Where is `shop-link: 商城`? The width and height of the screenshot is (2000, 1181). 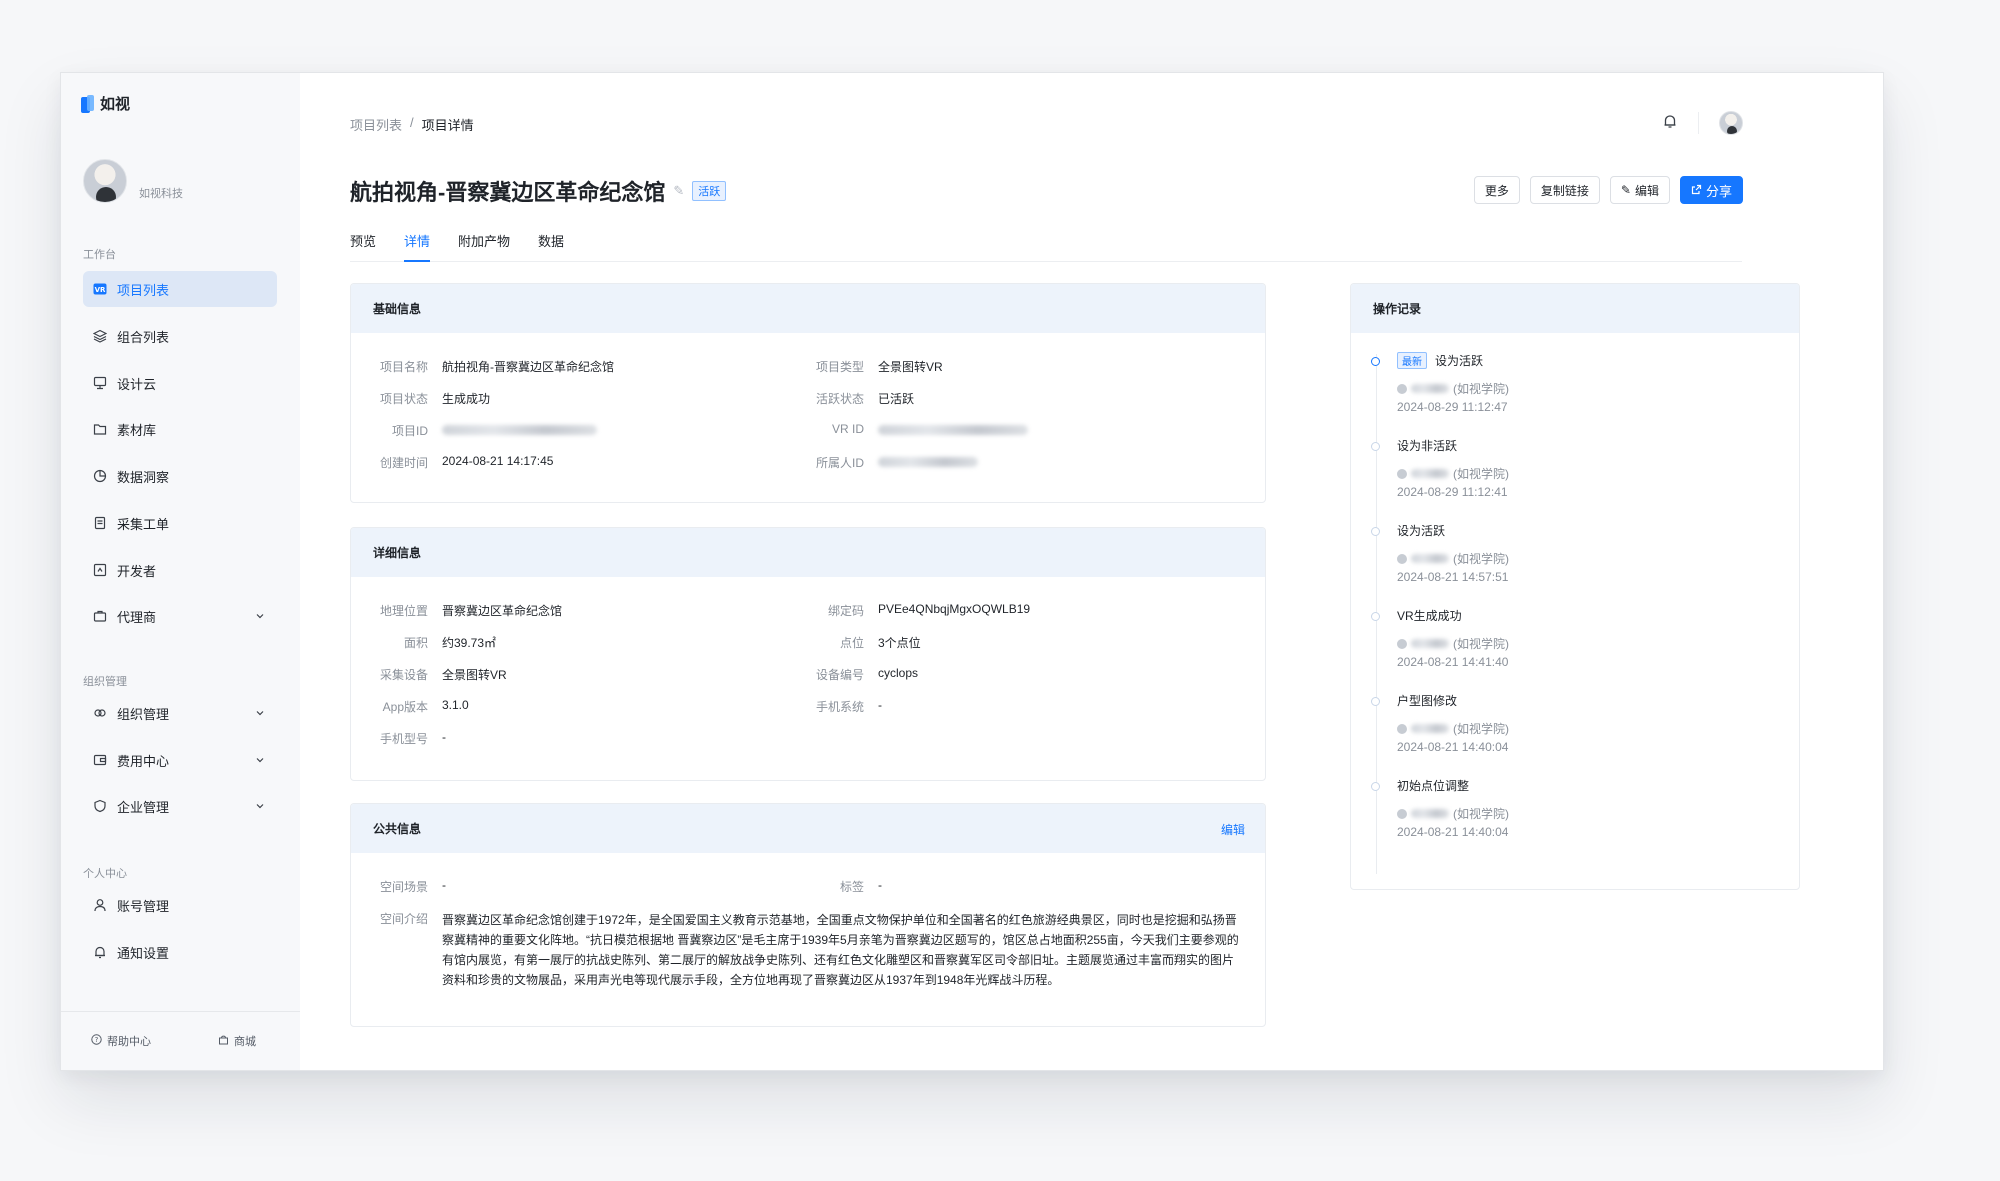
shop-link: 商城 is located at coordinates (237, 1041).